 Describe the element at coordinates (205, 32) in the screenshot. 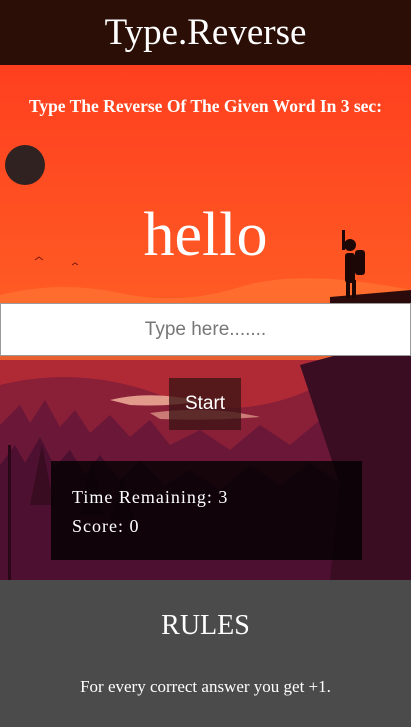

I see `app-title: Type.Reverse` at that location.